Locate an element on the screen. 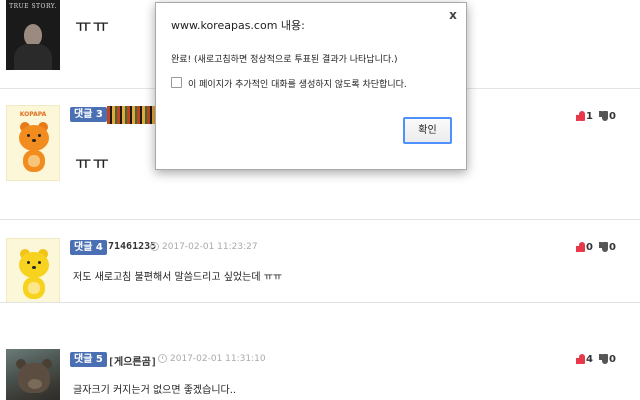 This screenshot has width=640, height=400. like-button: 0 is located at coordinates (584, 247).